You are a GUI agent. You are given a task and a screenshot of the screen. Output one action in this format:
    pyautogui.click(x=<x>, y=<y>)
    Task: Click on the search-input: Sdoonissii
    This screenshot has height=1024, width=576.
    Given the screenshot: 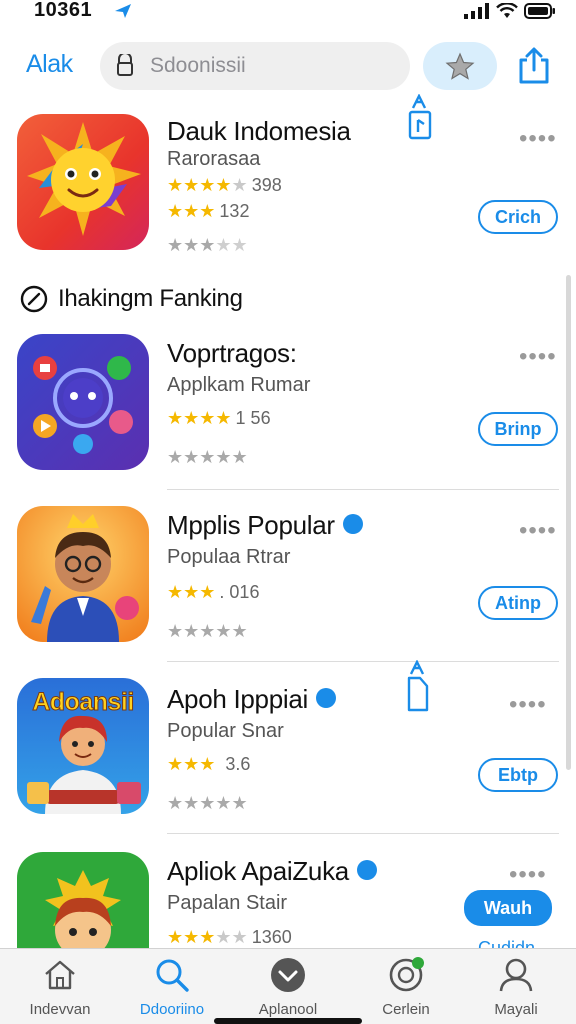 What is the action you would take?
    pyautogui.click(x=255, y=66)
    